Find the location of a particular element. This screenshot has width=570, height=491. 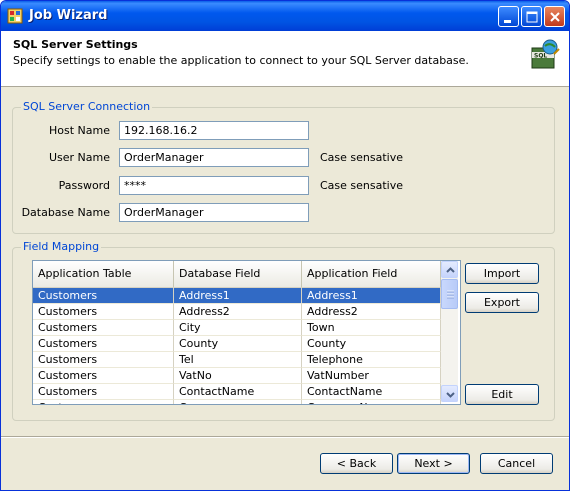

cell-application-field: County is located at coordinates (371, 344).